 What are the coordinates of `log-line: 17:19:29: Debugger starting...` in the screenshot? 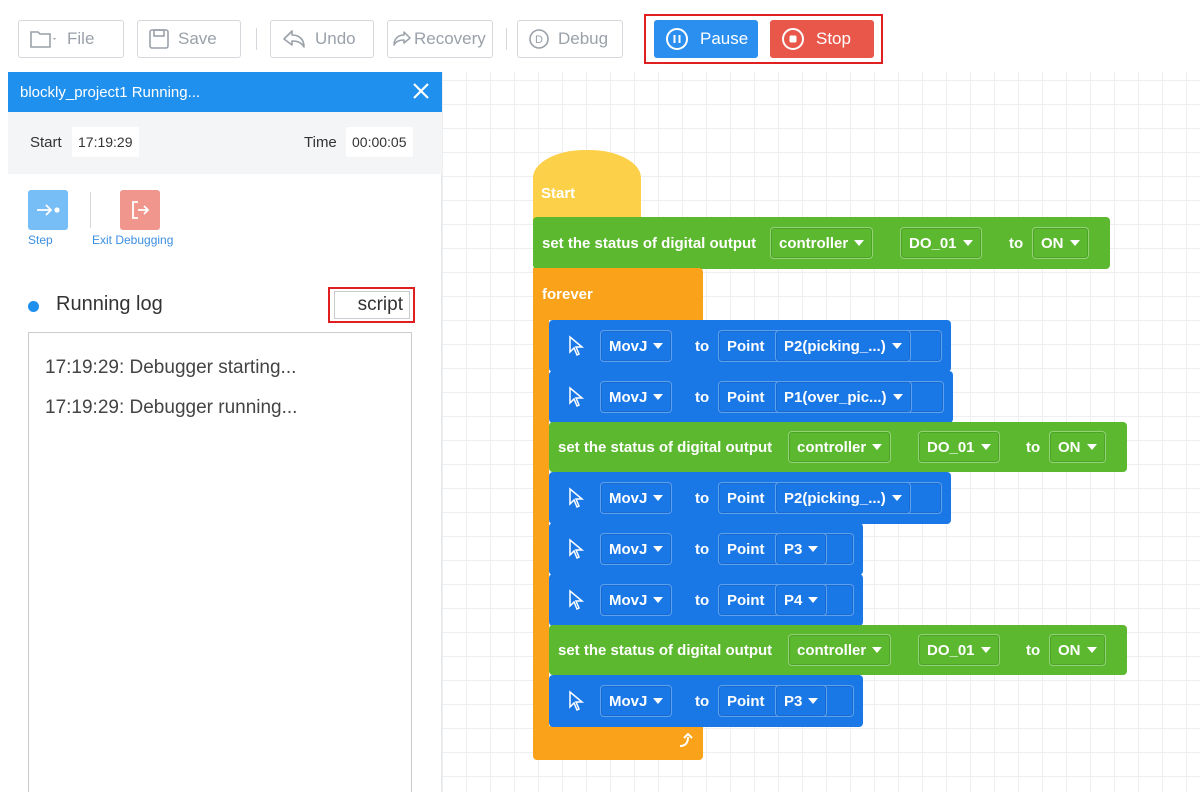 It's located at (171, 367).